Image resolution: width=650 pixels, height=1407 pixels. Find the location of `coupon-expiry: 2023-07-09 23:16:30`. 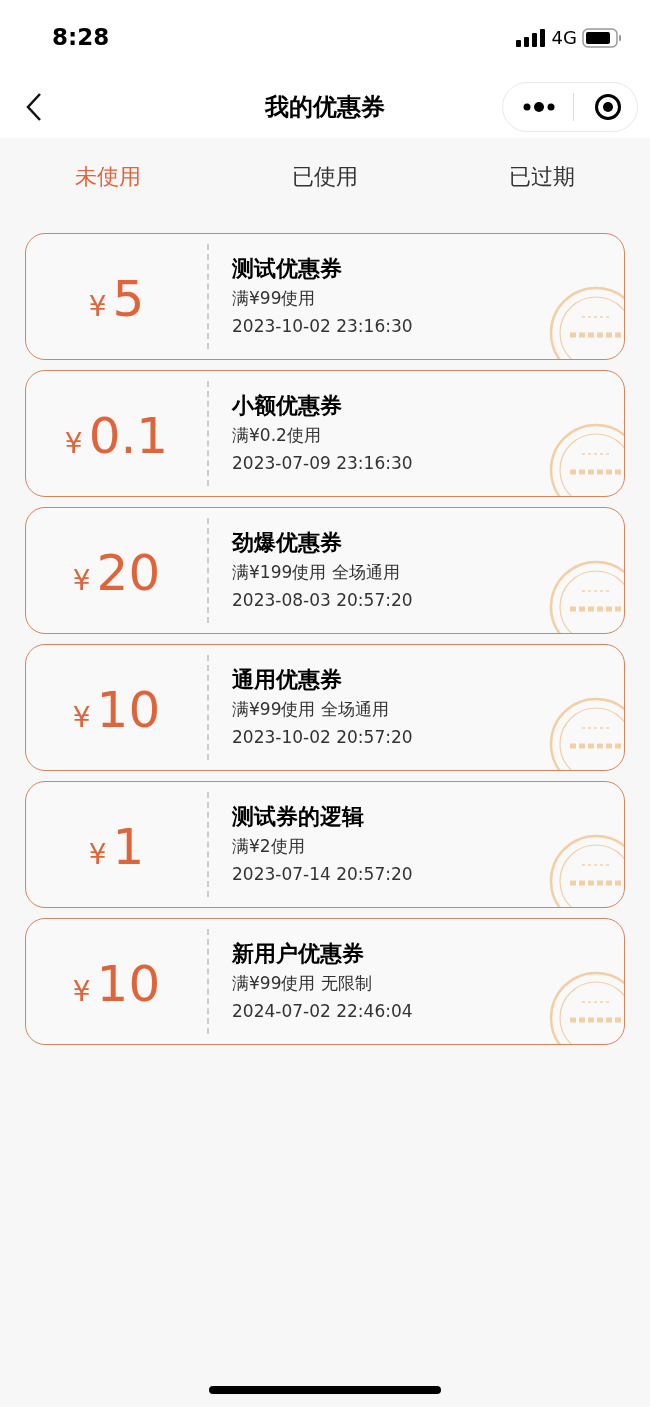

coupon-expiry: 2023-07-09 23:16:30 is located at coordinates (322, 463).